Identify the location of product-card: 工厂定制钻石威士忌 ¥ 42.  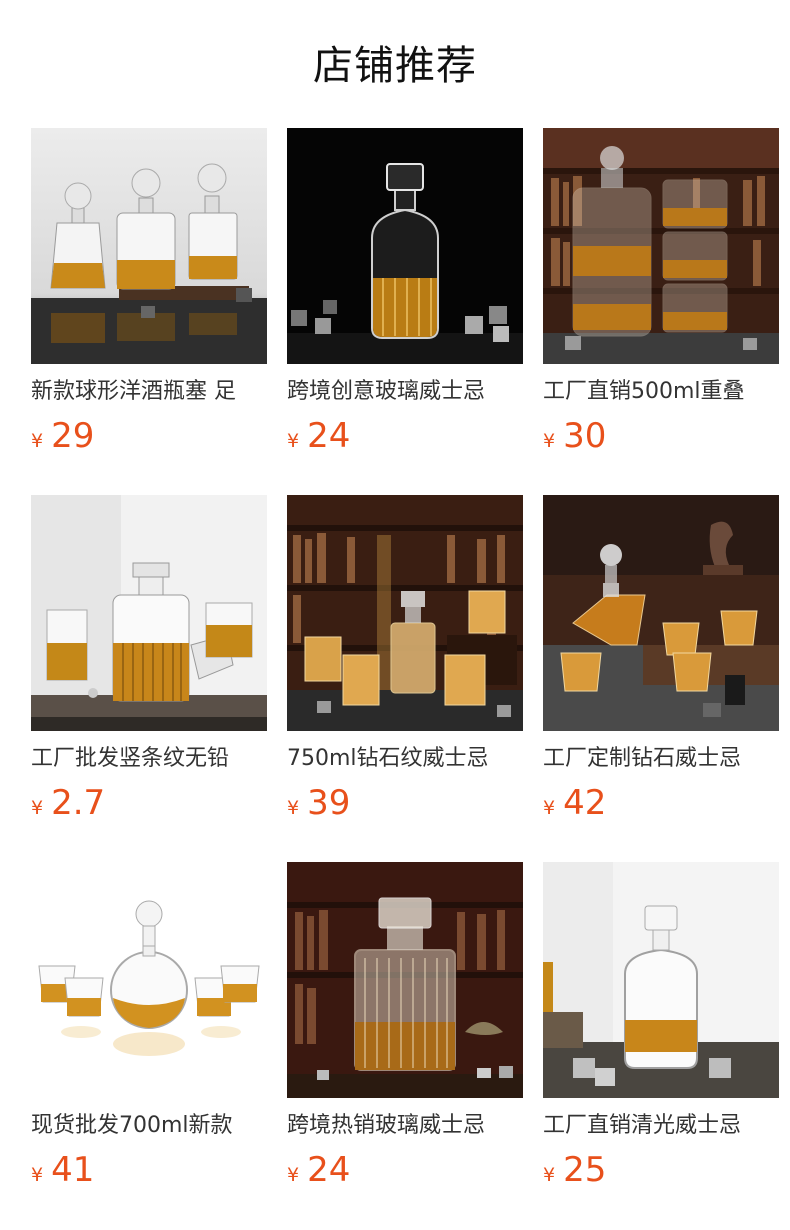
(661, 659).